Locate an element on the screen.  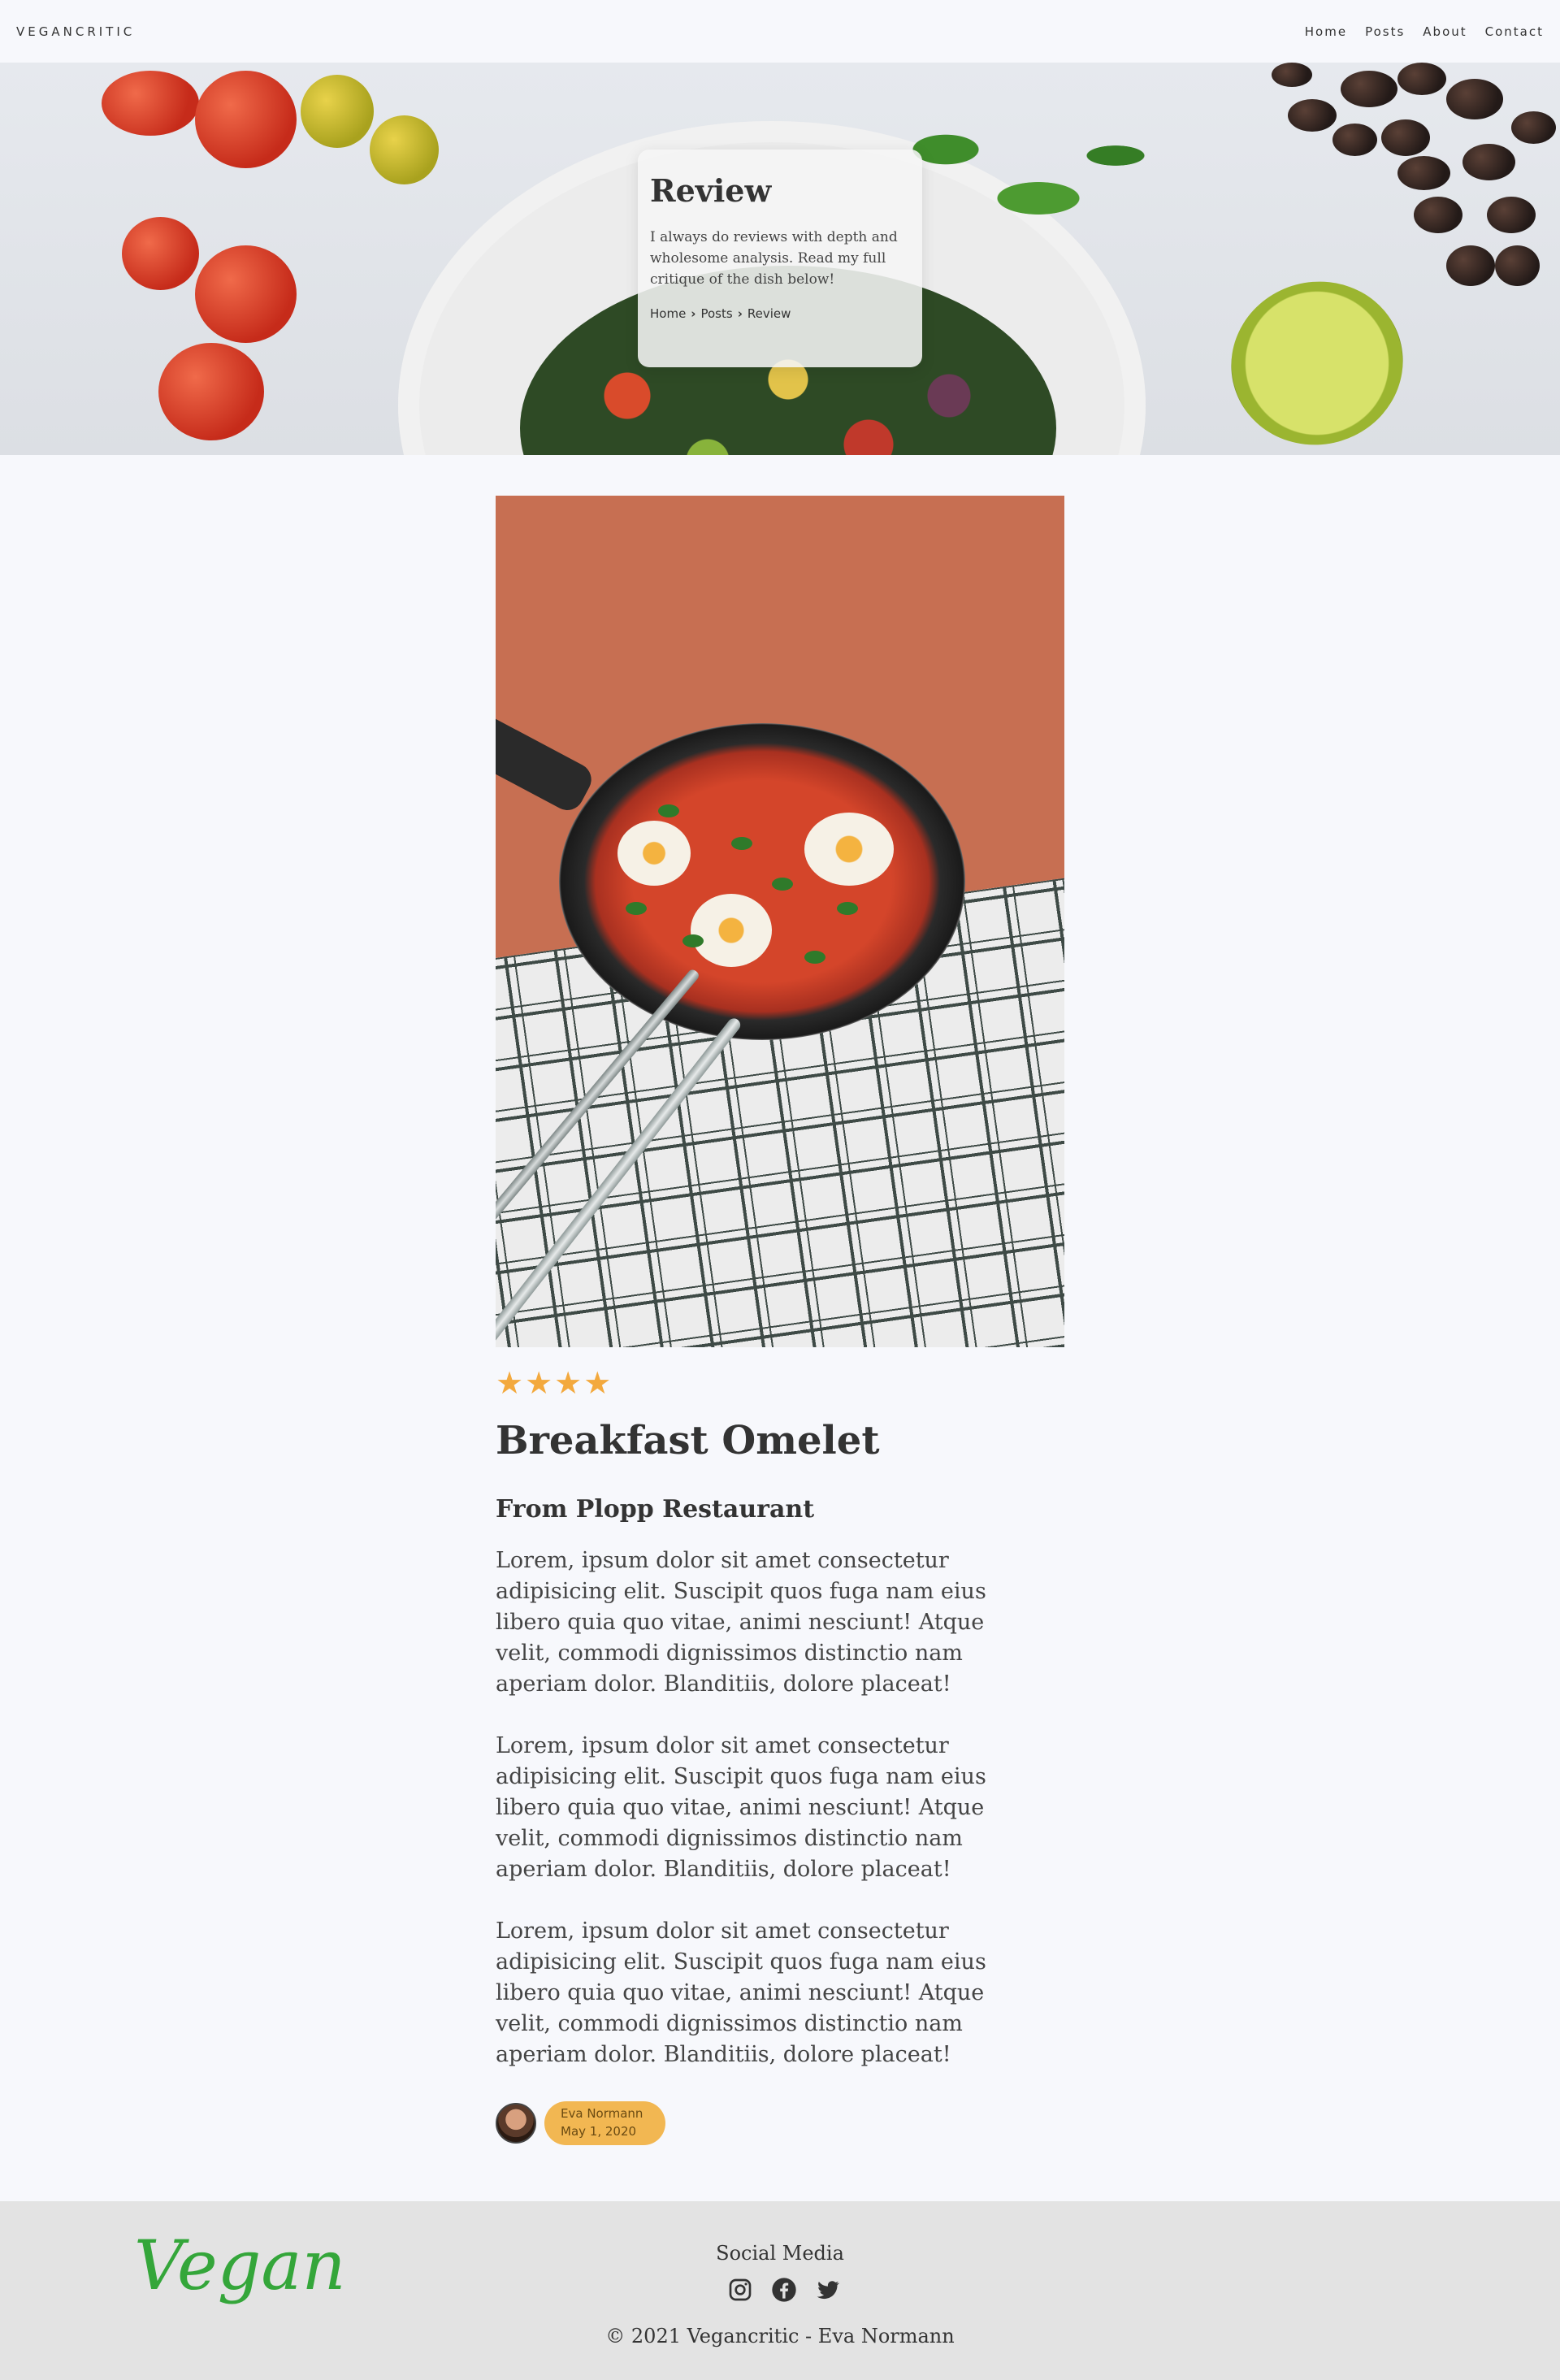
twitter-icon is located at coordinates (828, 2290).